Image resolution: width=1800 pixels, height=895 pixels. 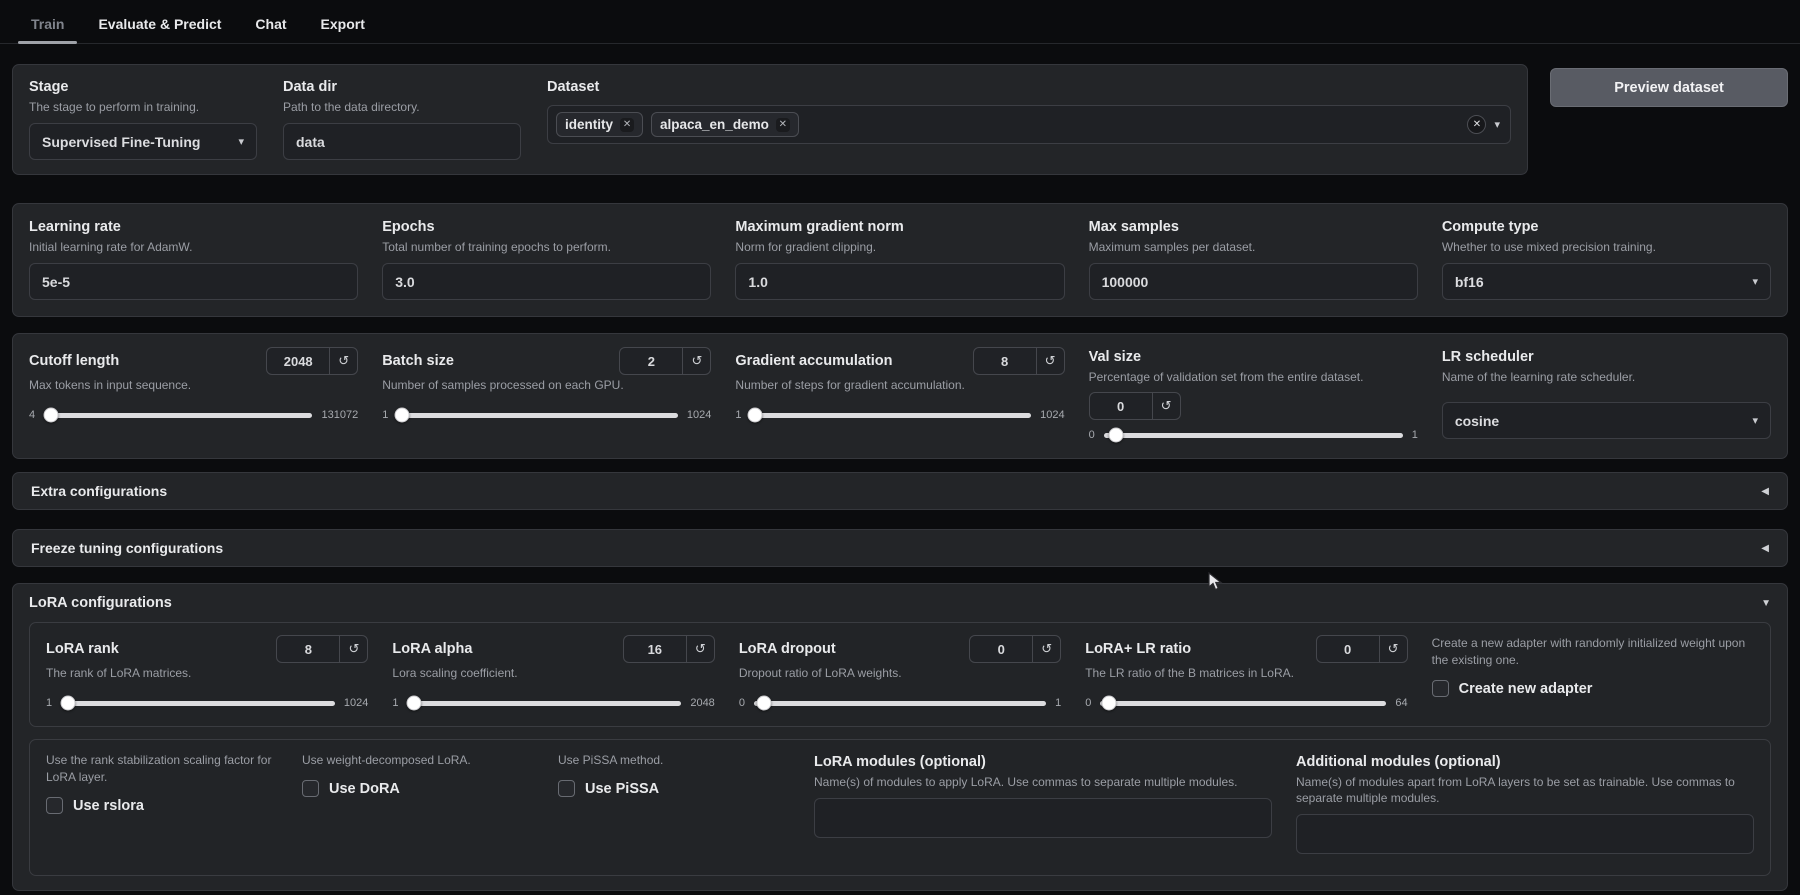 I want to click on lora-modules-label: LoRA modules (optional), so click(x=900, y=762).